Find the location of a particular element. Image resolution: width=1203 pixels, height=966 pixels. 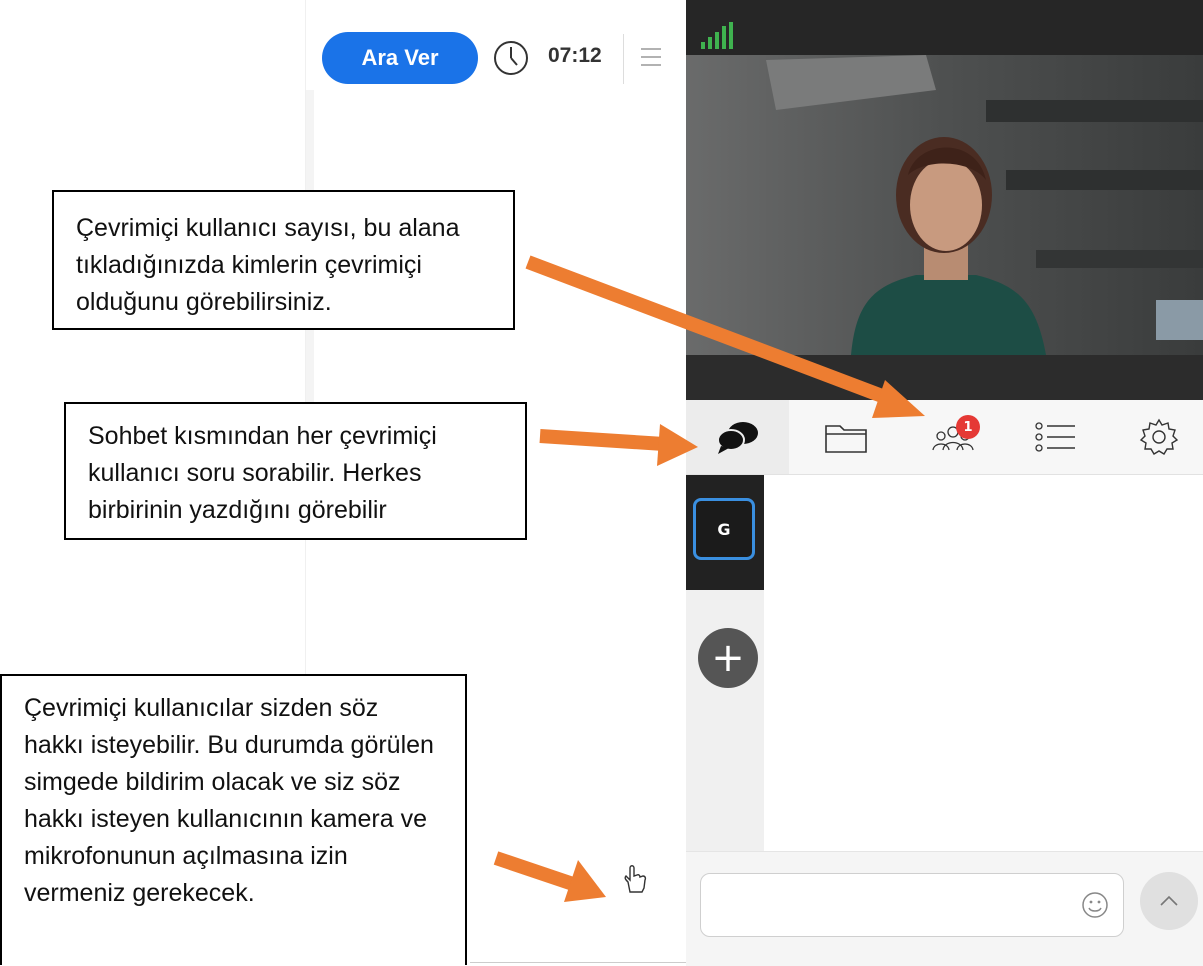

add-room-button: + is located at coordinates (728, 658).